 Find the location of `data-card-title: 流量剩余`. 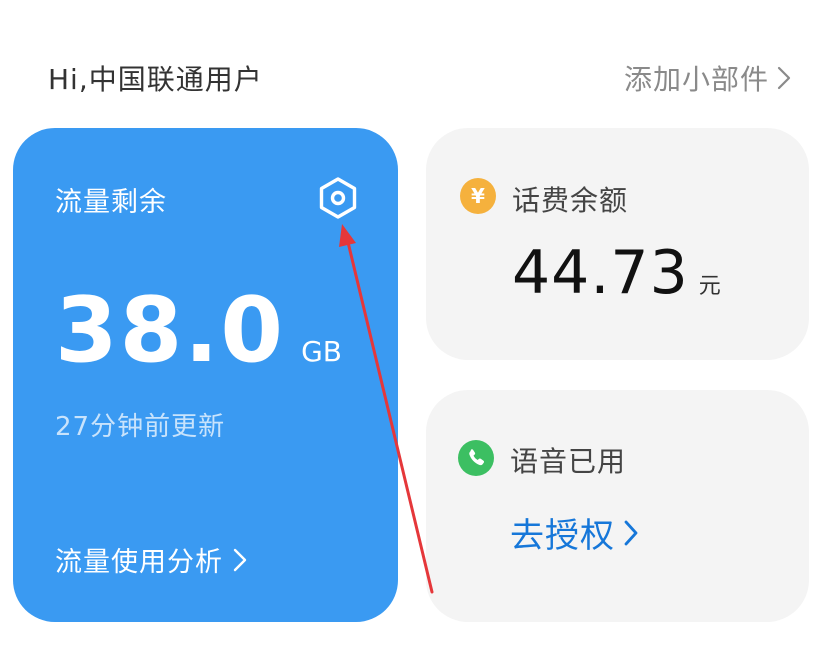

data-card-title: 流量剩余 is located at coordinates (111, 202).